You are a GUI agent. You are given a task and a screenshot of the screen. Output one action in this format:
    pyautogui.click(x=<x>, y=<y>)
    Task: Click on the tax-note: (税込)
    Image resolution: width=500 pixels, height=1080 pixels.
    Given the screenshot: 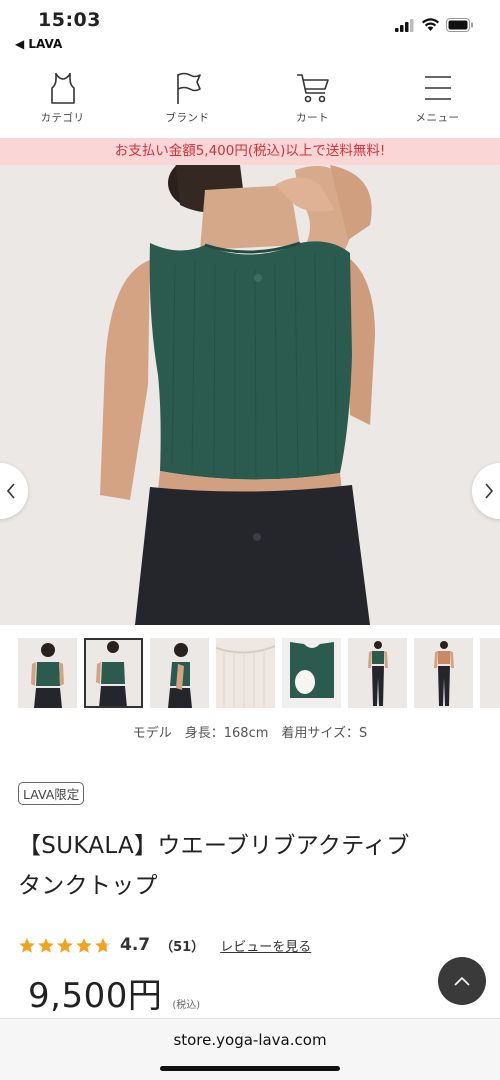 What is the action you would take?
    pyautogui.click(x=186, y=1005)
    